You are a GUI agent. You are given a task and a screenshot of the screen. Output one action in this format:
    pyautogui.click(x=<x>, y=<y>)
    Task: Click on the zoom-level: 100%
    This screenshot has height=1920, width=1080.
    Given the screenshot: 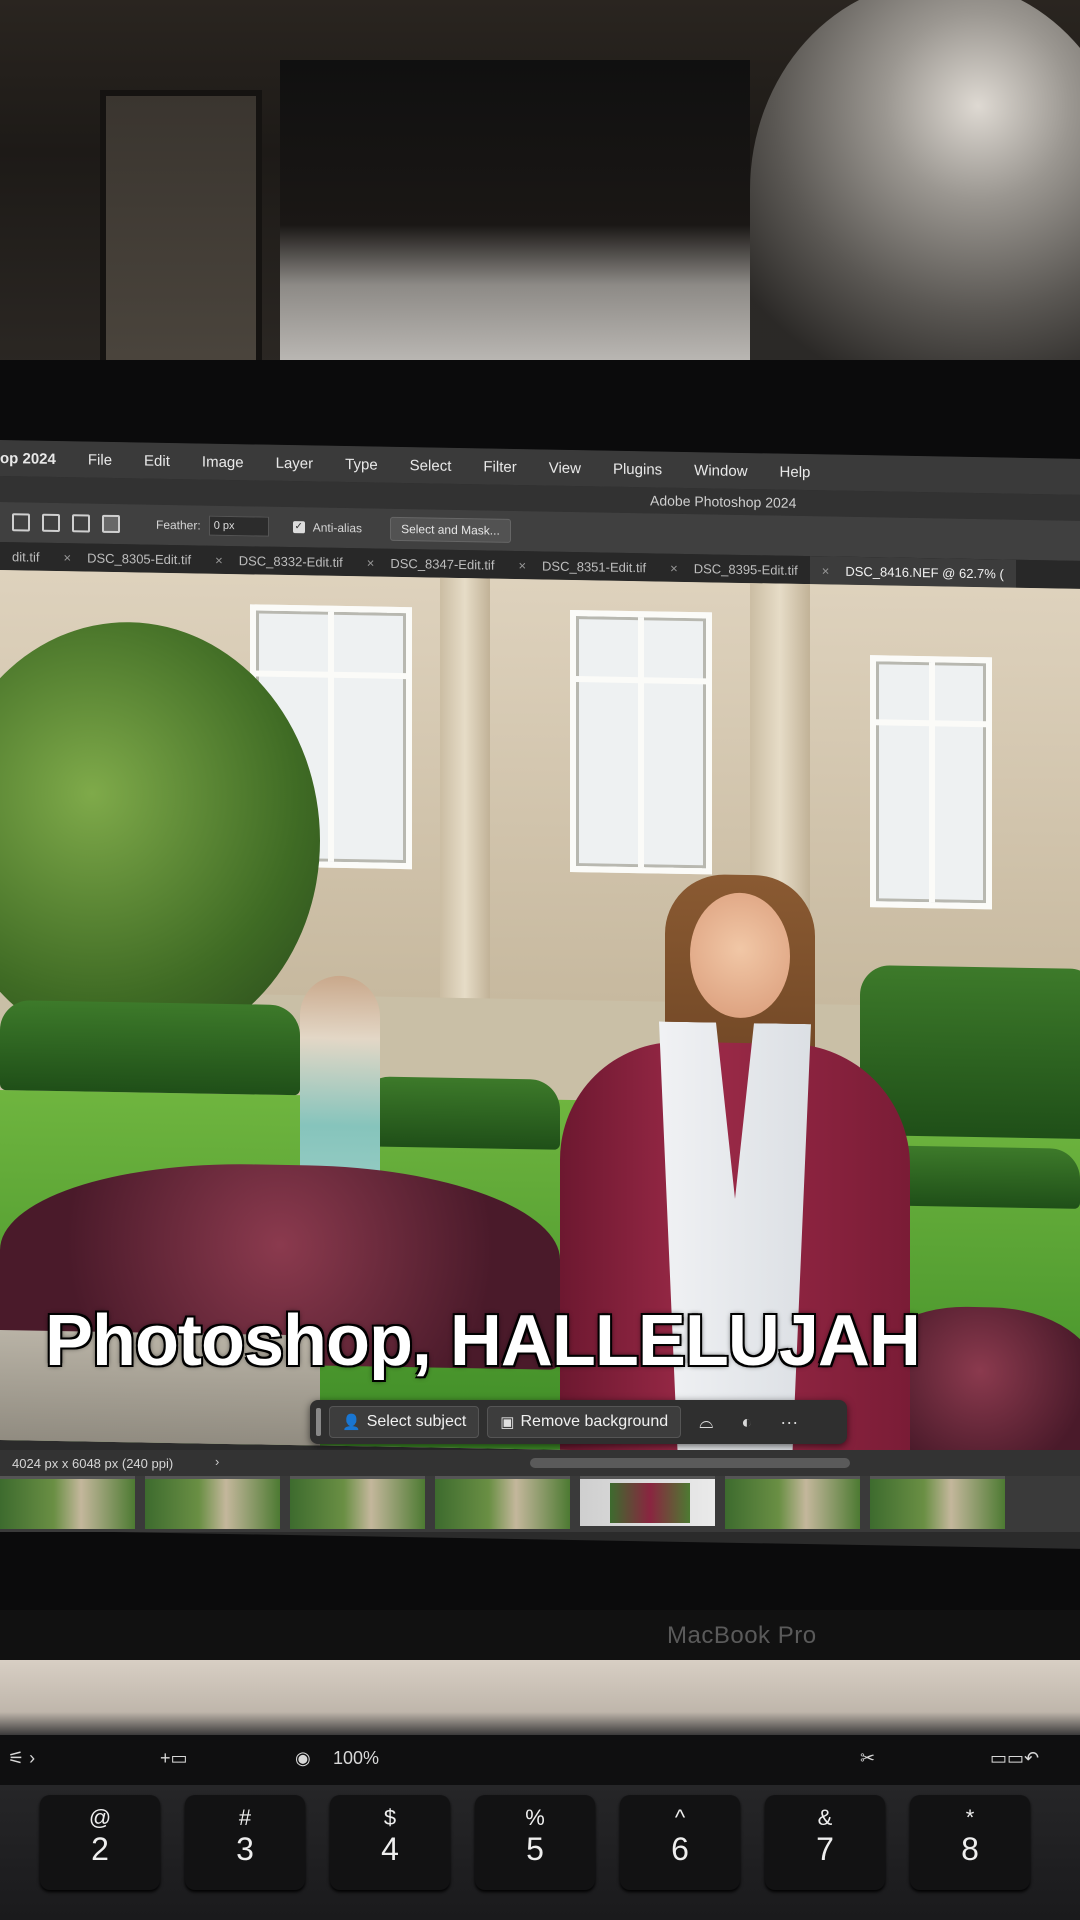 What is the action you would take?
    pyautogui.click(x=356, y=1758)
    